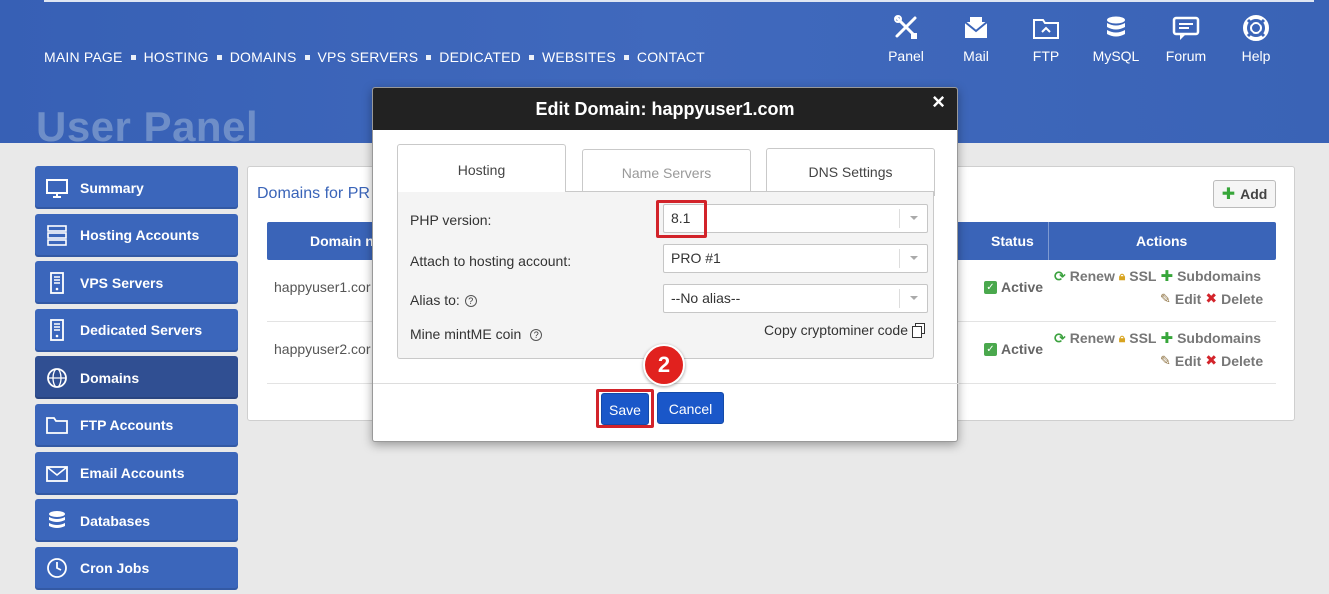 The width and height of the screenshot is (1329, 594). I want to click on column-status: Status, so click(1012, 241).